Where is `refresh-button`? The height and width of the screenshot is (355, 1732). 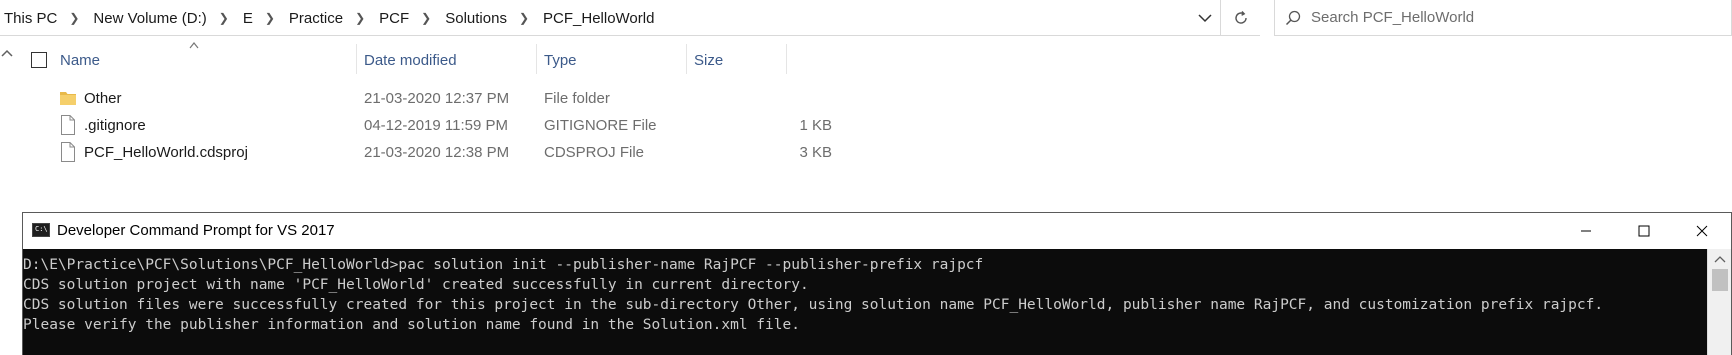 refresh-button is located at coordinates (1240, 18).